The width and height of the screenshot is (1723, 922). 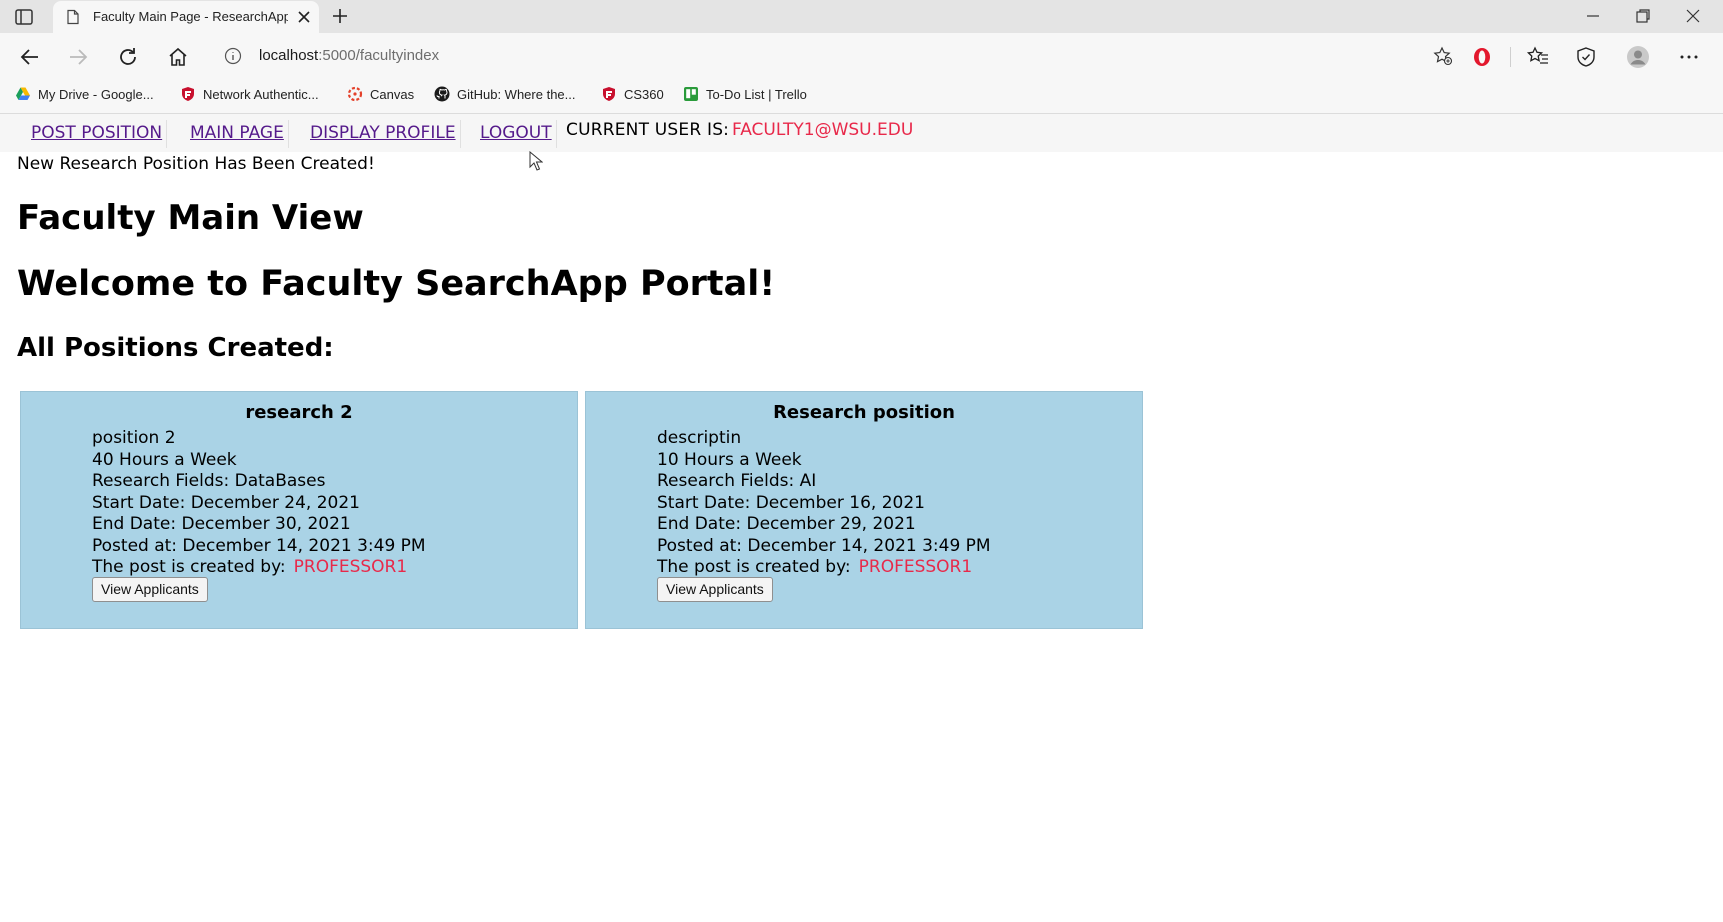 I want to click on nav-main-page: MAIN PAGE, so click(x=237, y=134).